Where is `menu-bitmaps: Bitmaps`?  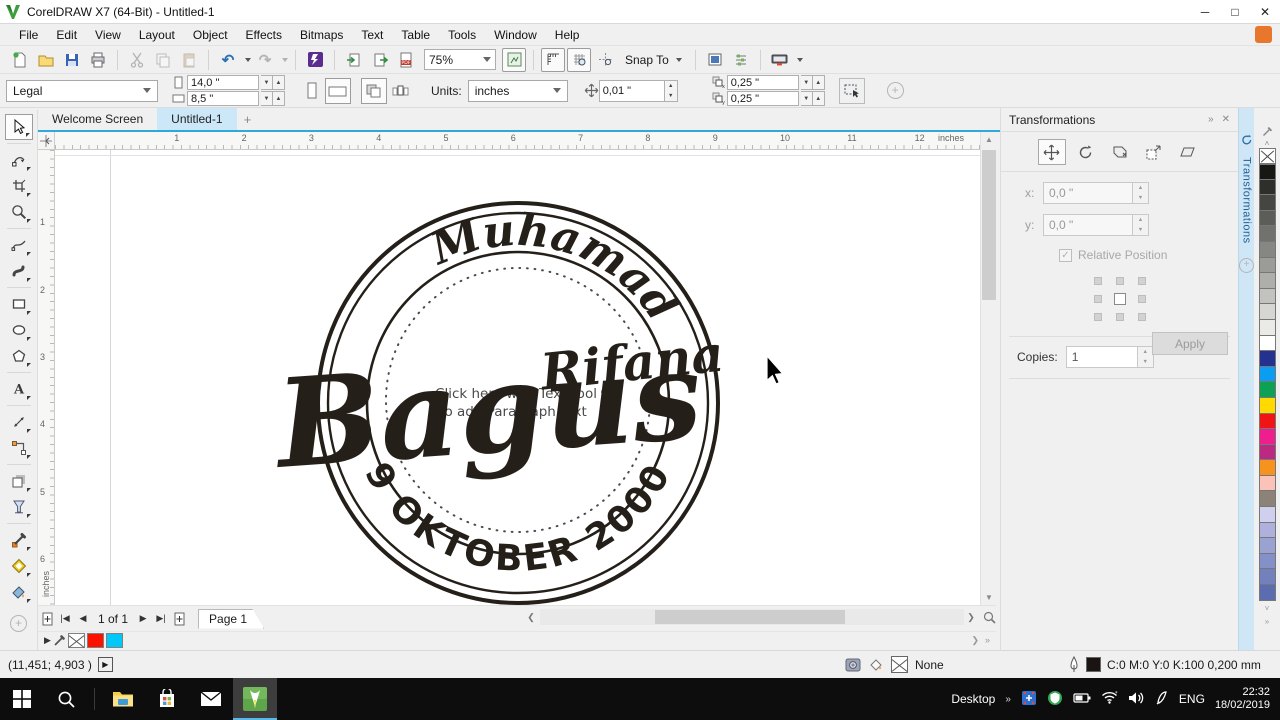 menu-bitmaps: Bitmaps is located at coordinates (321, 35).